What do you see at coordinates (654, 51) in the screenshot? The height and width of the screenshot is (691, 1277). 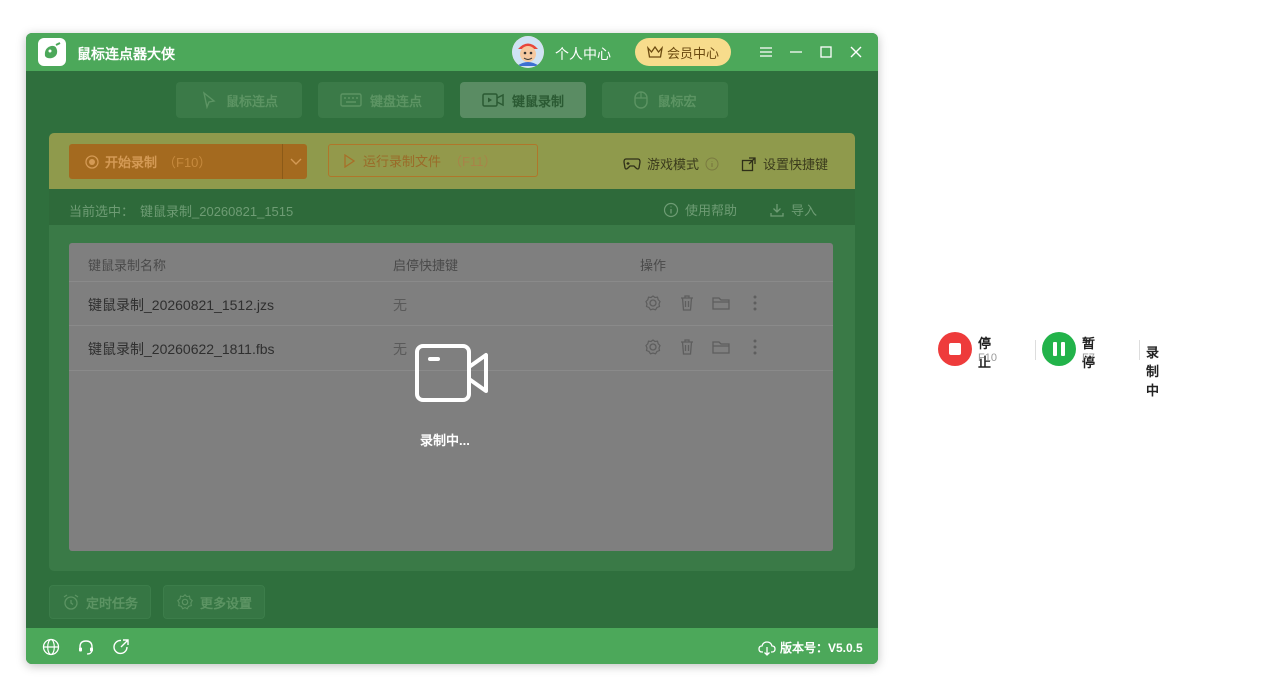 I see `crown-icon` at bounding box center [654, 51].